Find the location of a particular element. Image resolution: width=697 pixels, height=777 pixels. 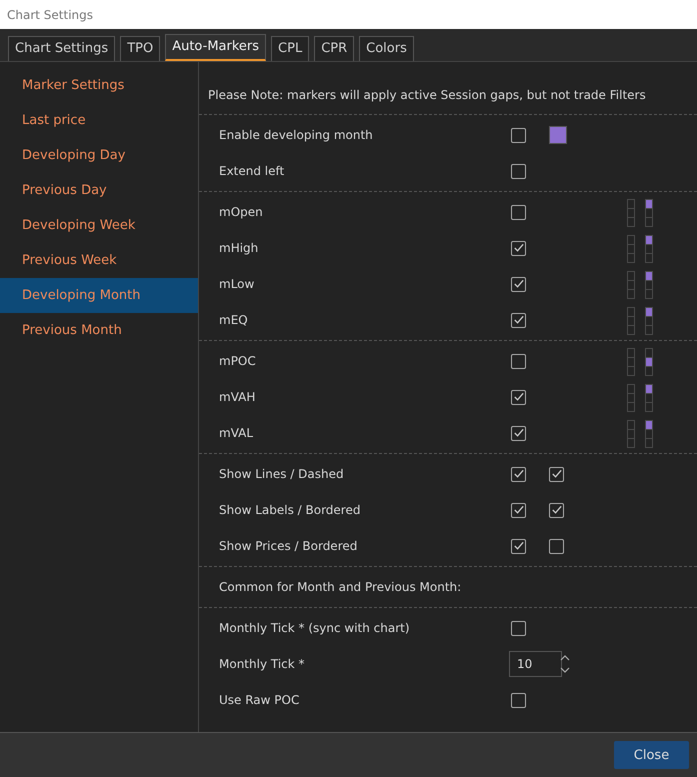

tab: Colors is located at coordinates (386, 48).